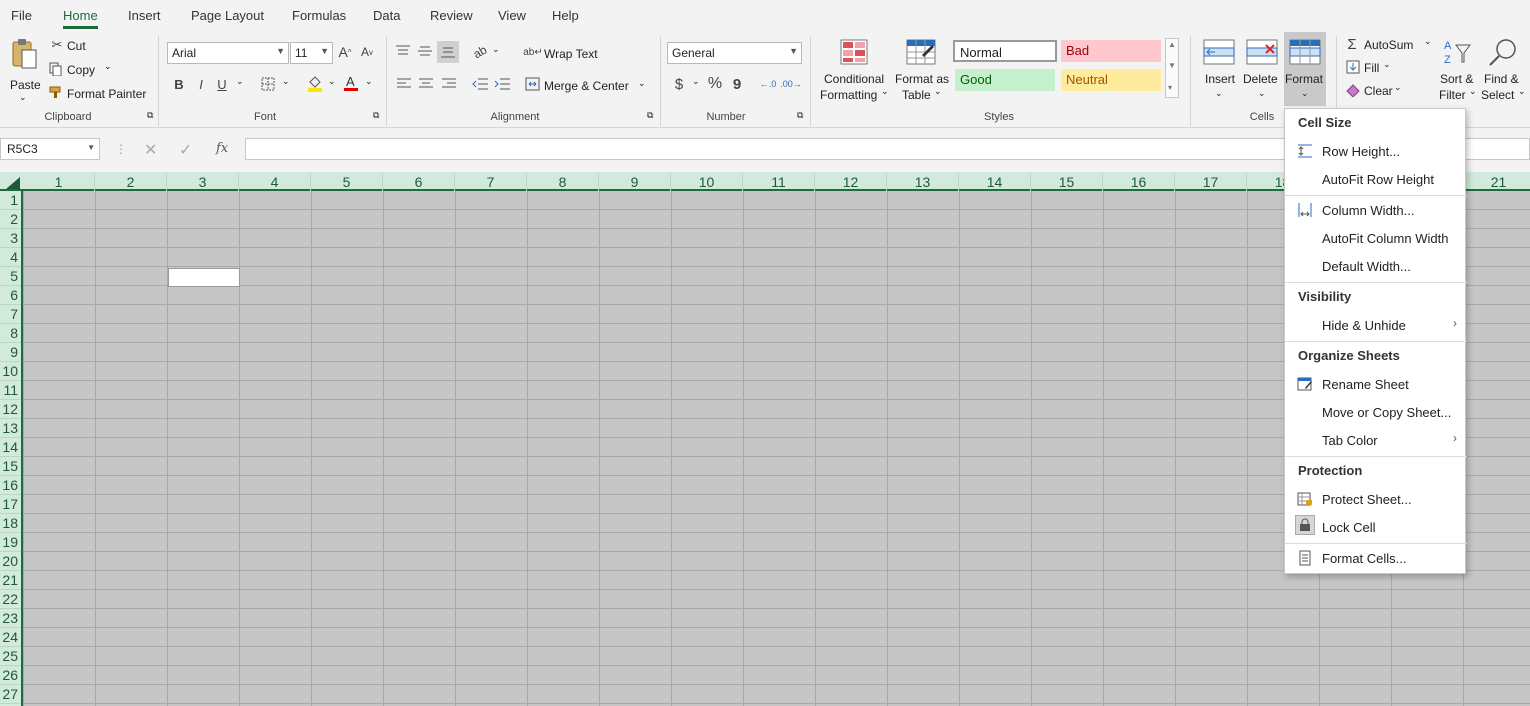 Image resolution: width=1530 pixels, height=706 pixels. I want to click on row-header: 20, so click(10, 561).